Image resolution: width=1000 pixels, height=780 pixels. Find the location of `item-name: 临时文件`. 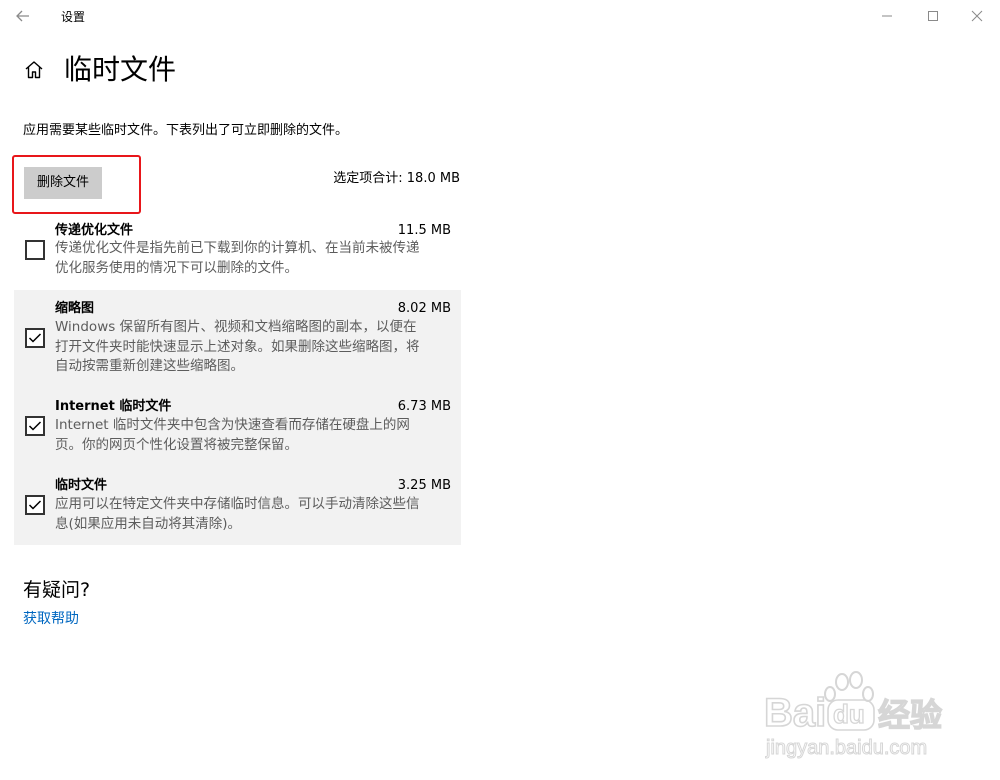

item-name: 临时文件 is located at coordinates (81, 485).